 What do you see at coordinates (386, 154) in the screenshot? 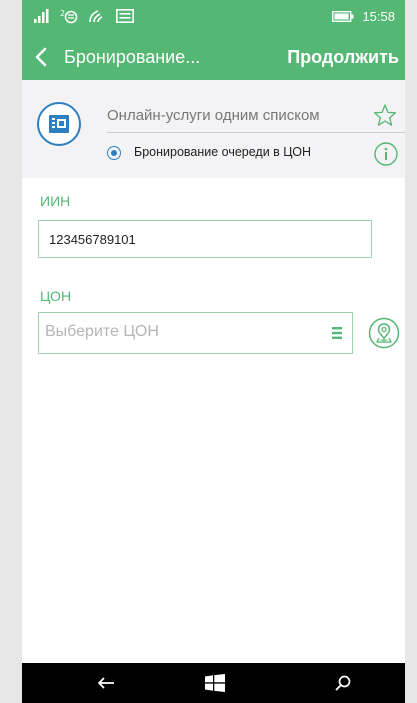
I see `info-icon` at bounding box center [386, 154].